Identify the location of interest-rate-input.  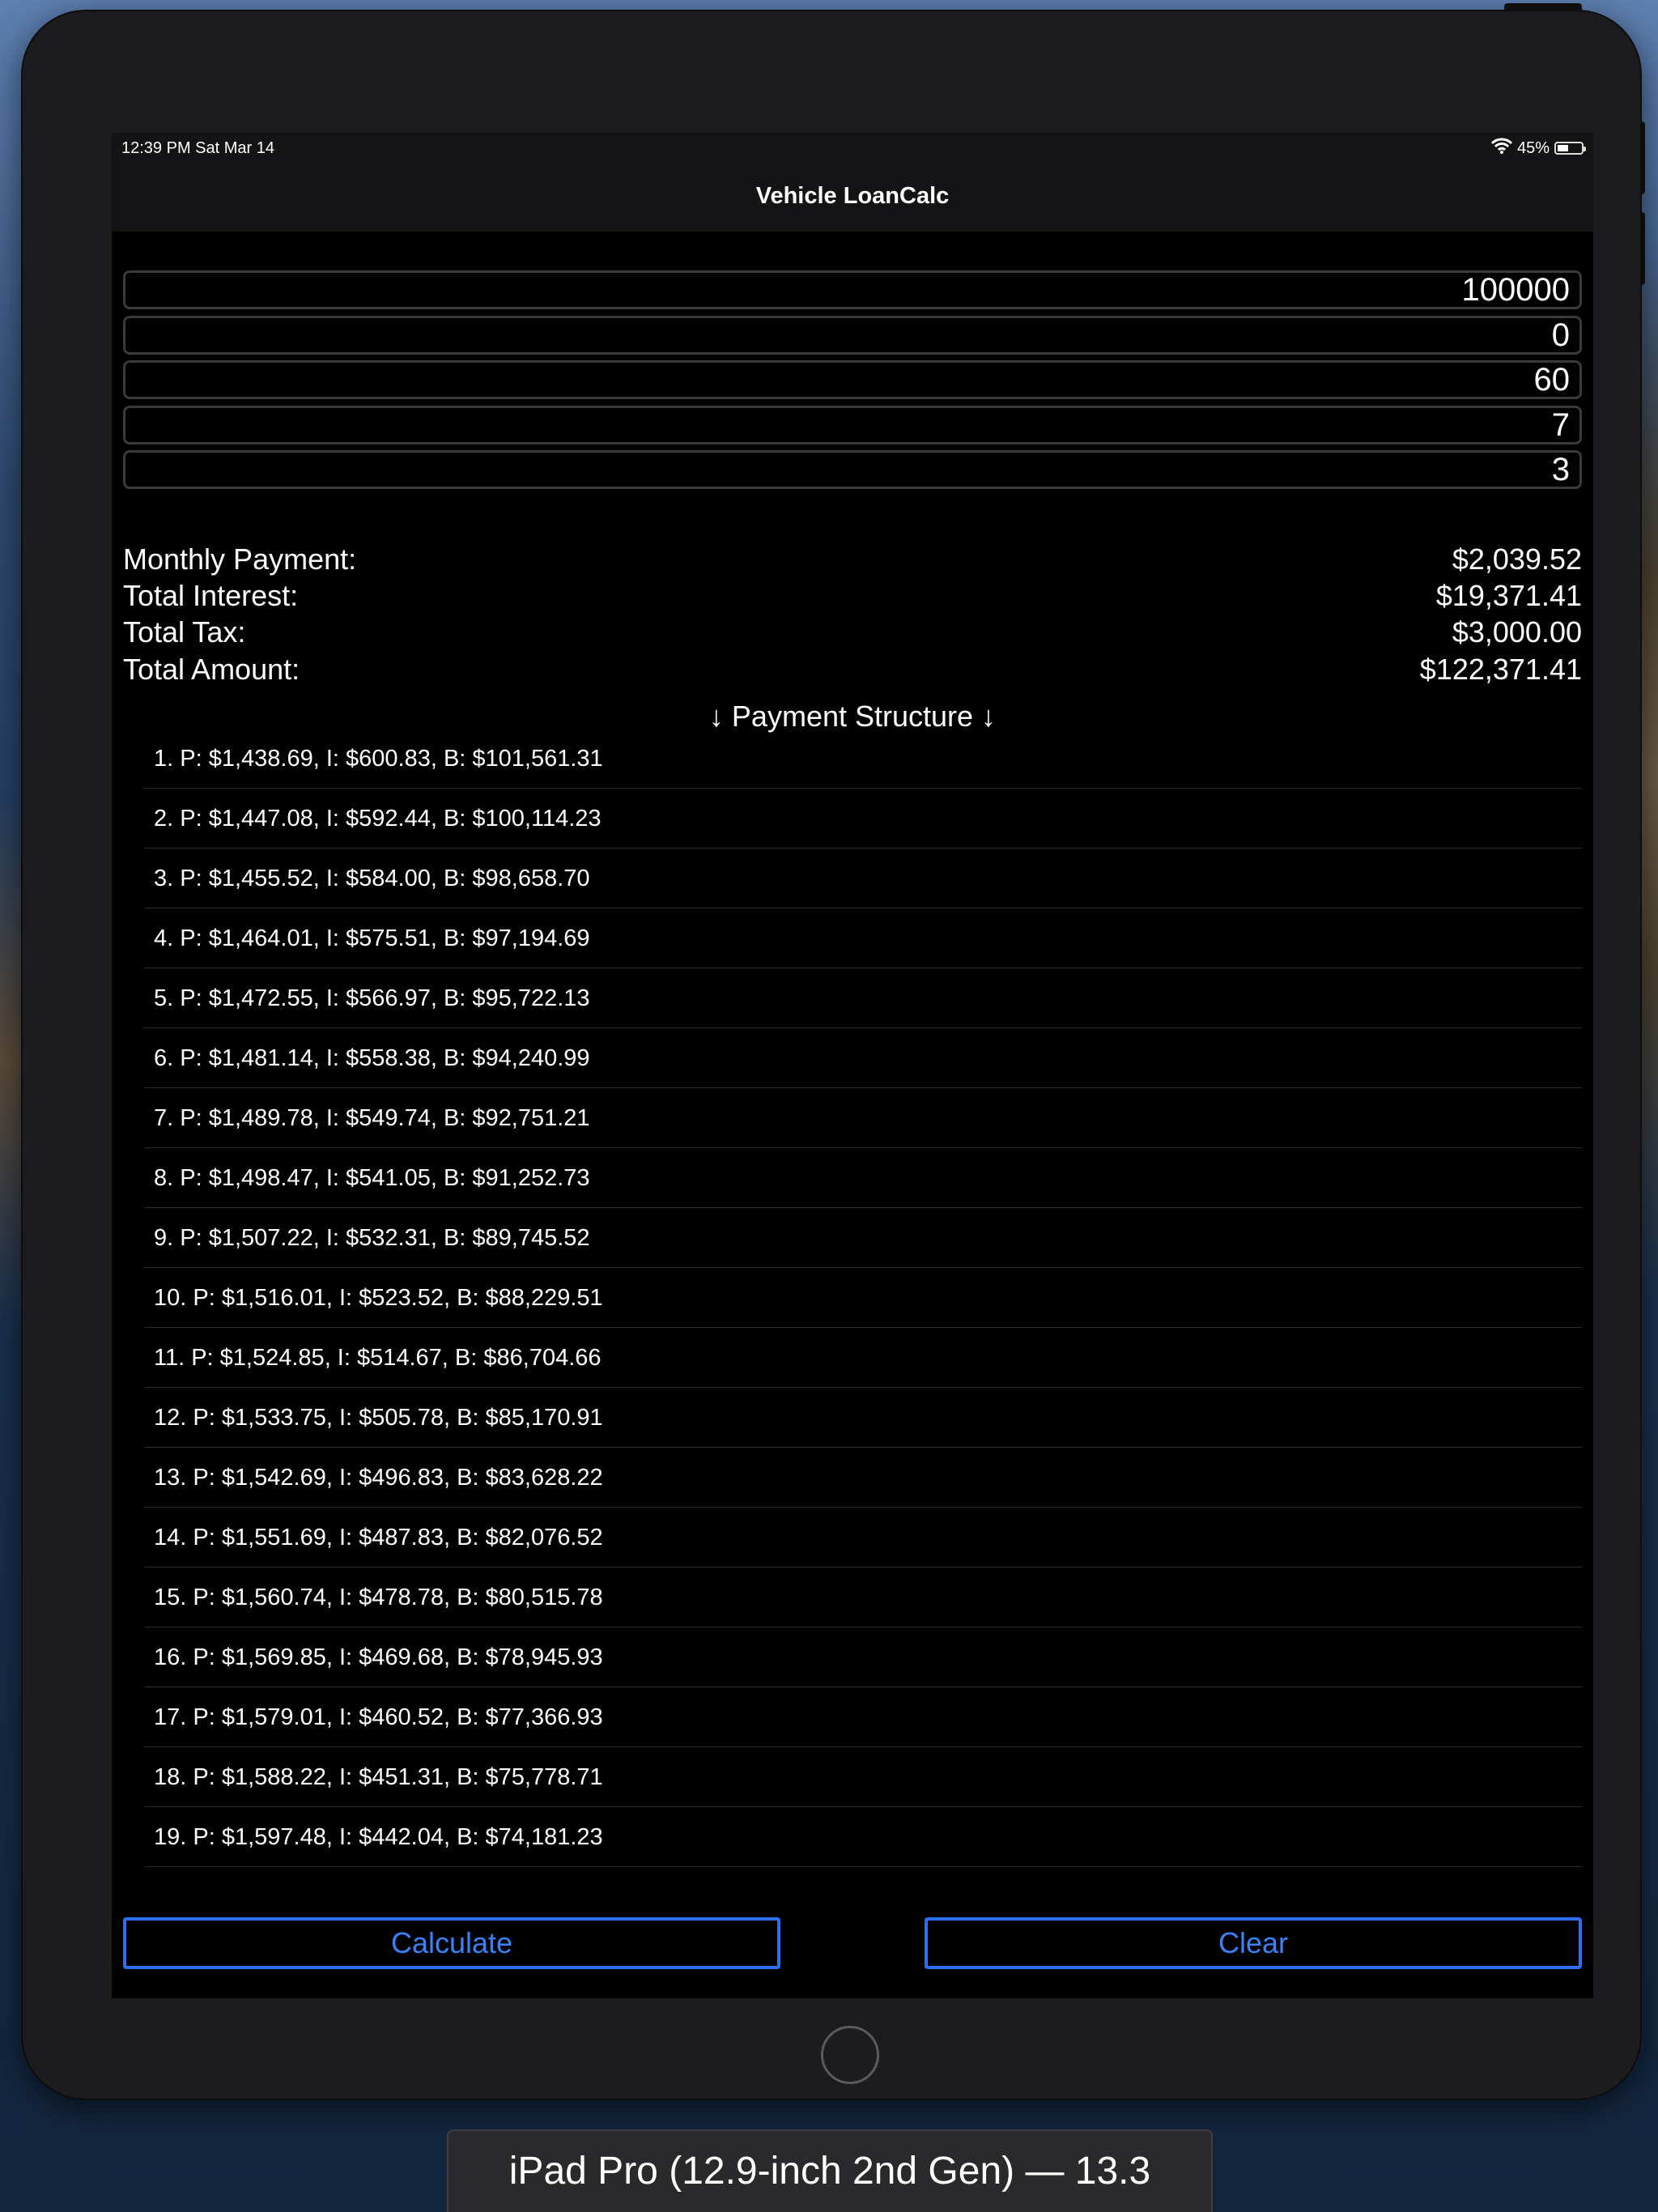
(852, 426).